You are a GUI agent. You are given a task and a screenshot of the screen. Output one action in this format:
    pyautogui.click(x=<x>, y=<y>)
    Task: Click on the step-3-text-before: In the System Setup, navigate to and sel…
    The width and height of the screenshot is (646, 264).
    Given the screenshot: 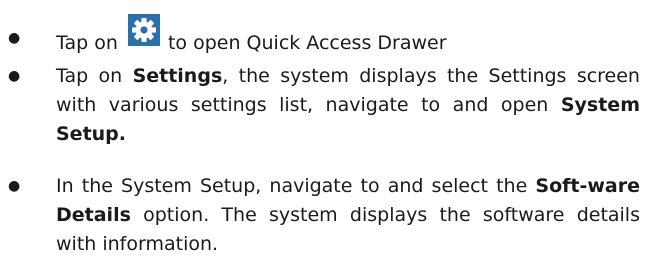 What is the action you would take?
    pyautogui.click(x=296, y=186)
    